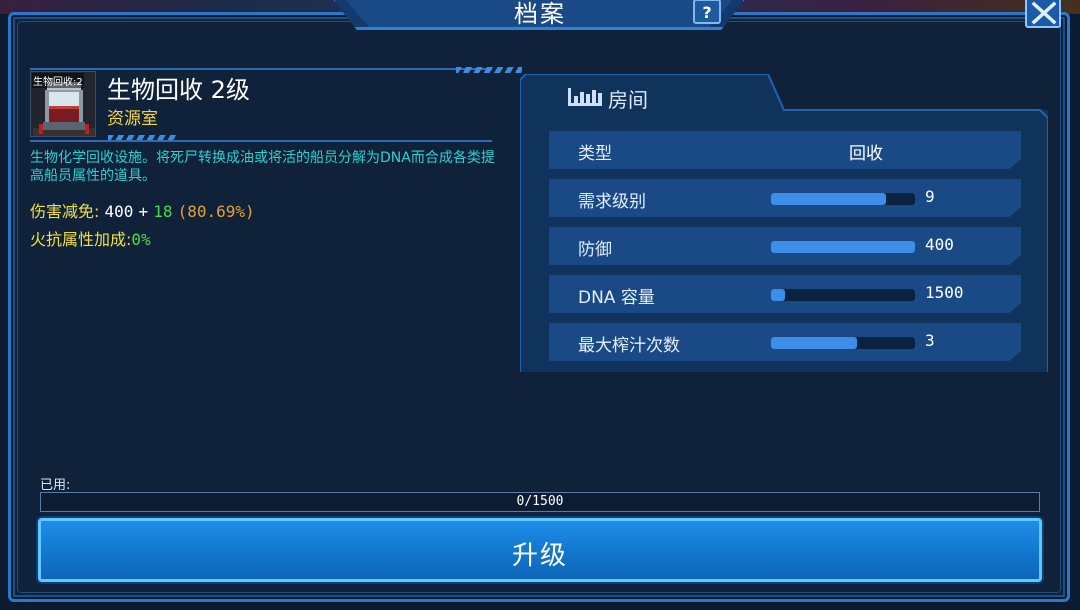  I want to click on room-name: 生物回收 2级, so click(178, 90).